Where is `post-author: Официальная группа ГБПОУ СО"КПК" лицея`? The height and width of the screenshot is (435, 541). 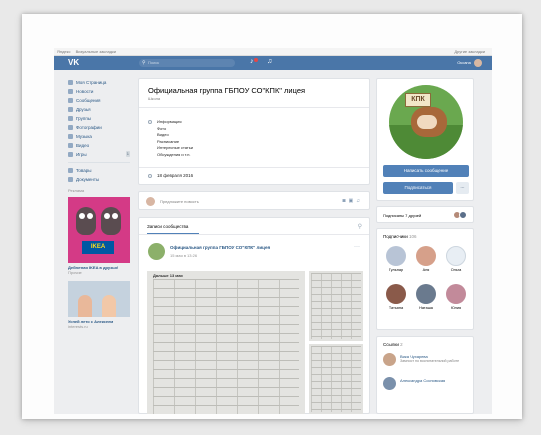 post-author: Официальная группа ГБПОУ СО"КПК" лицея is located at coordinates (220, 247).